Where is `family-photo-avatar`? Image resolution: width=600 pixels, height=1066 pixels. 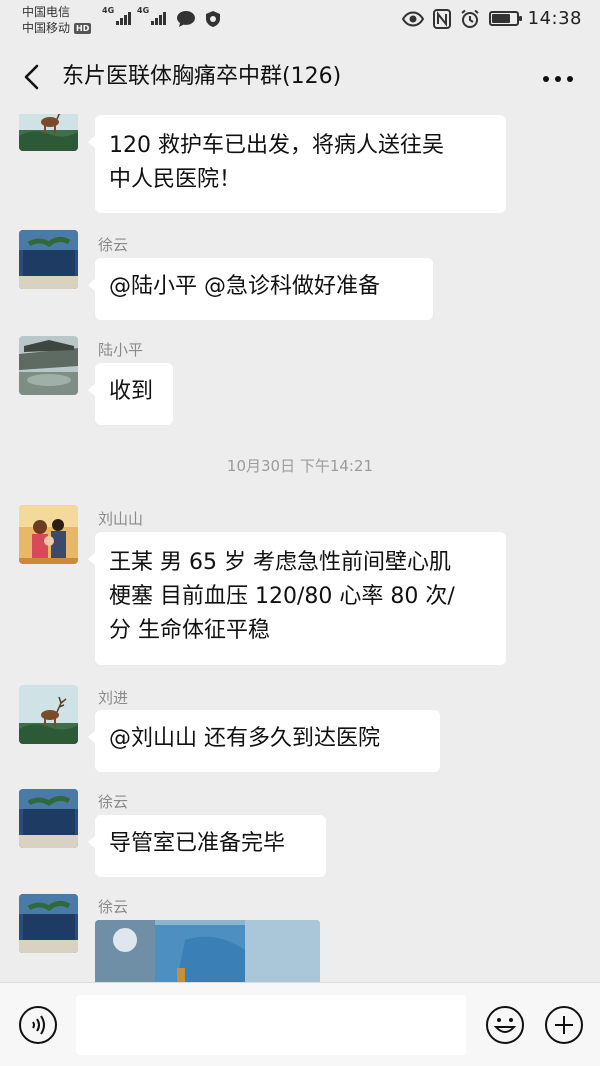
family-photo-avatar is located at coordinates (48, 534).